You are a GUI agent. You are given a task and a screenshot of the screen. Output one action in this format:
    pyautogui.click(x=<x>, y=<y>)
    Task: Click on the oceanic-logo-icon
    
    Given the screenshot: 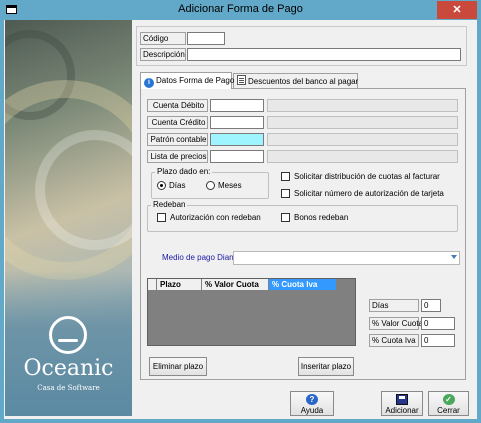 What is the action you would take?
    pyautogui.click(x=68, y=335)
    